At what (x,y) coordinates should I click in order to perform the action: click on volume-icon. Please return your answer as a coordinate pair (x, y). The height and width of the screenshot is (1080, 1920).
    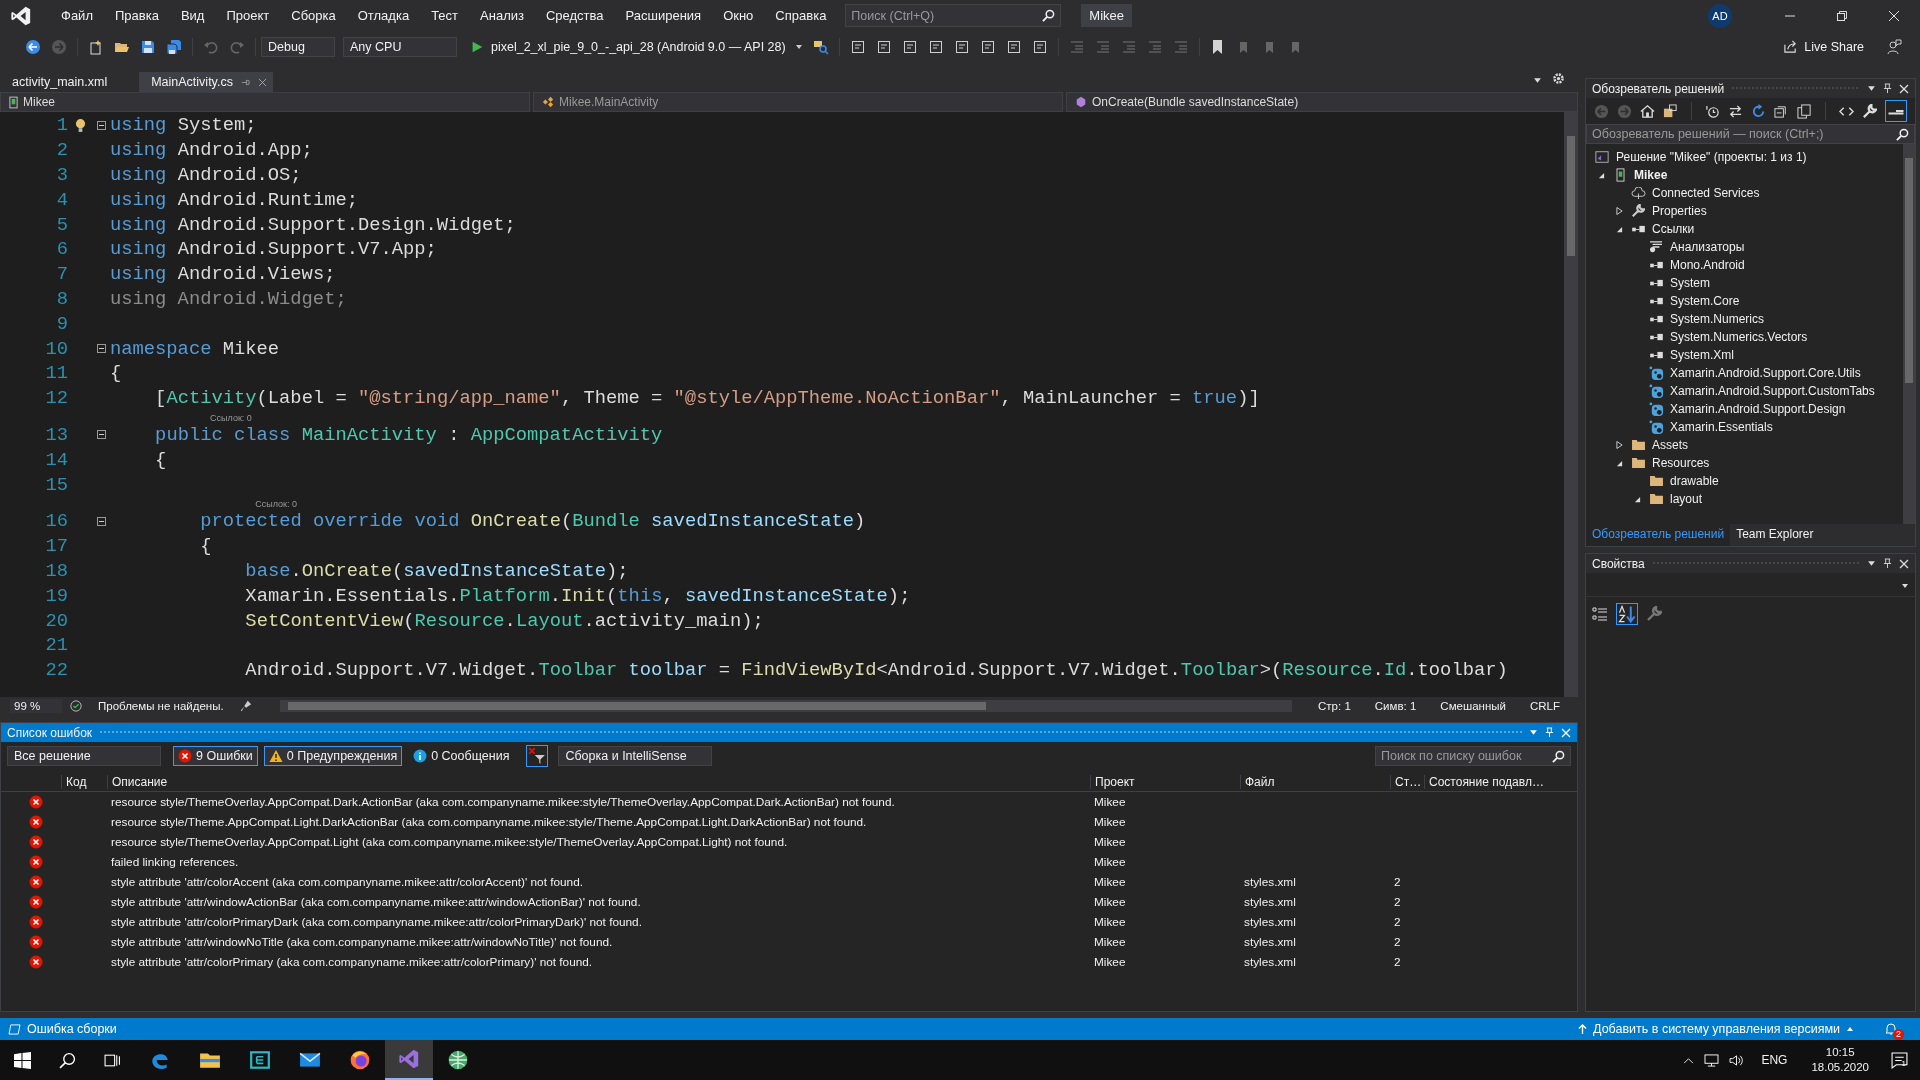
    Looking at the image, I should click on (1737, 1060).